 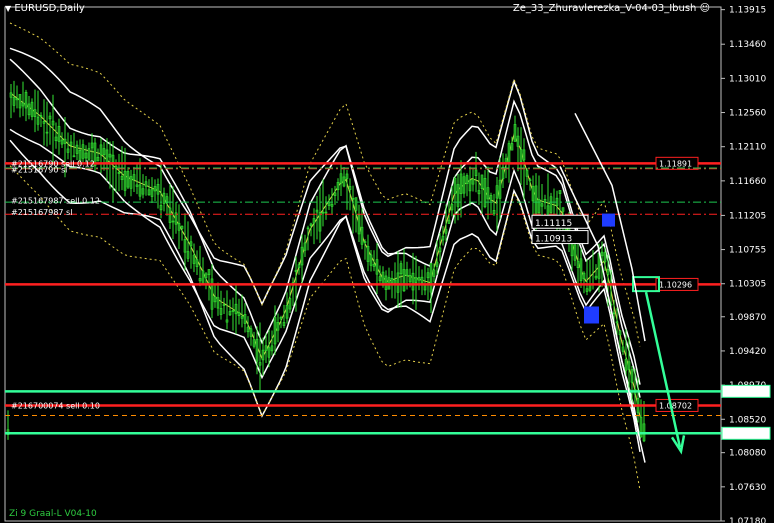 I want to click on price-level-tag-text: 1.11891, so click(x=675, y=163).